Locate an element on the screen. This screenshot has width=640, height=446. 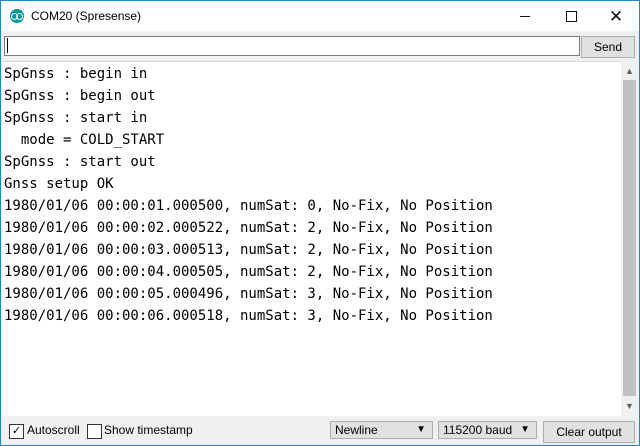
send-button: Send is located at coordinates (608, 47).